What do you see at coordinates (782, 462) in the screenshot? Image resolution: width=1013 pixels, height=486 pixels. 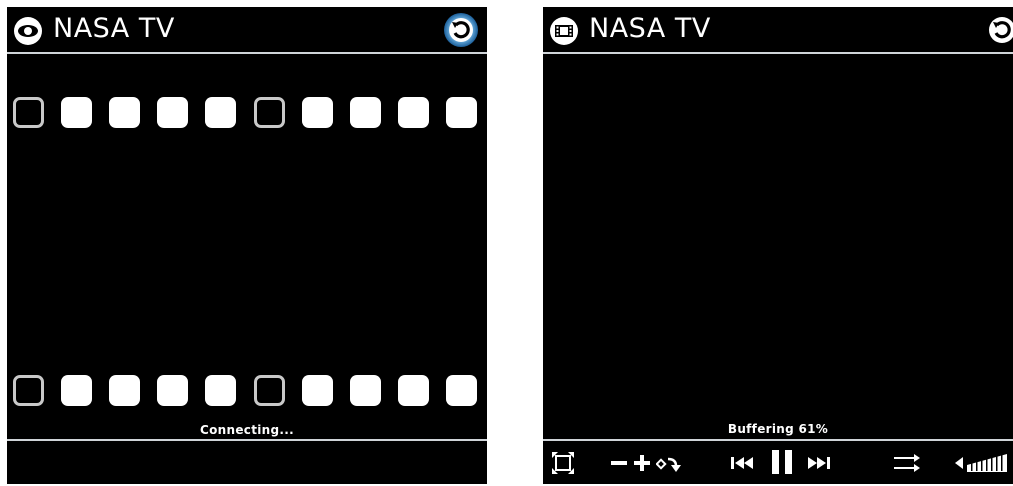 I see `pause-icon` at bounding box center [782, 462].